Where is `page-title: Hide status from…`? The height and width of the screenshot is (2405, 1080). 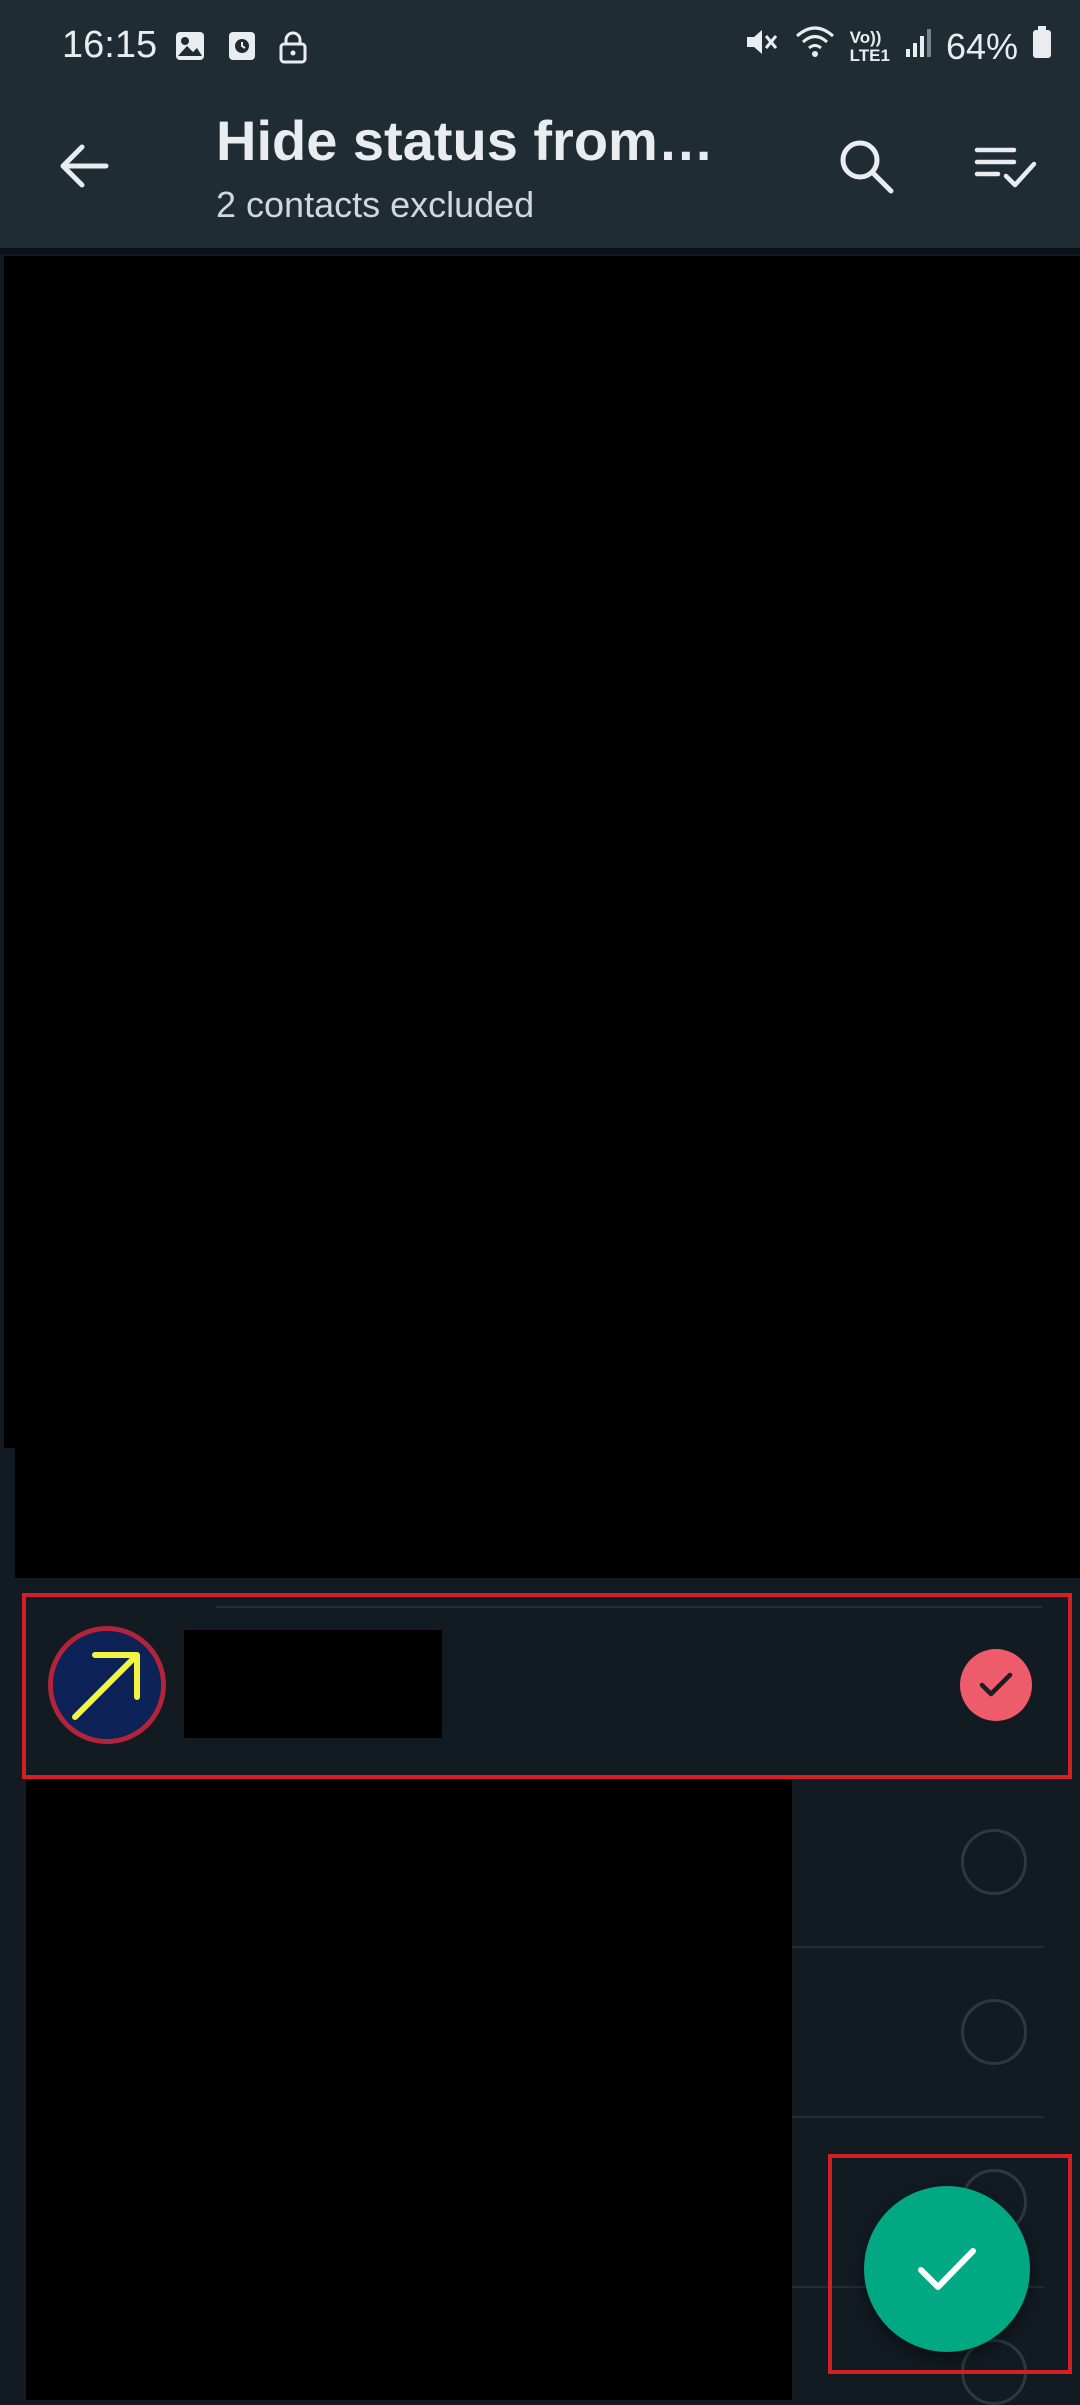
page-title: Hide status from… is located at coordinates (465, 140).